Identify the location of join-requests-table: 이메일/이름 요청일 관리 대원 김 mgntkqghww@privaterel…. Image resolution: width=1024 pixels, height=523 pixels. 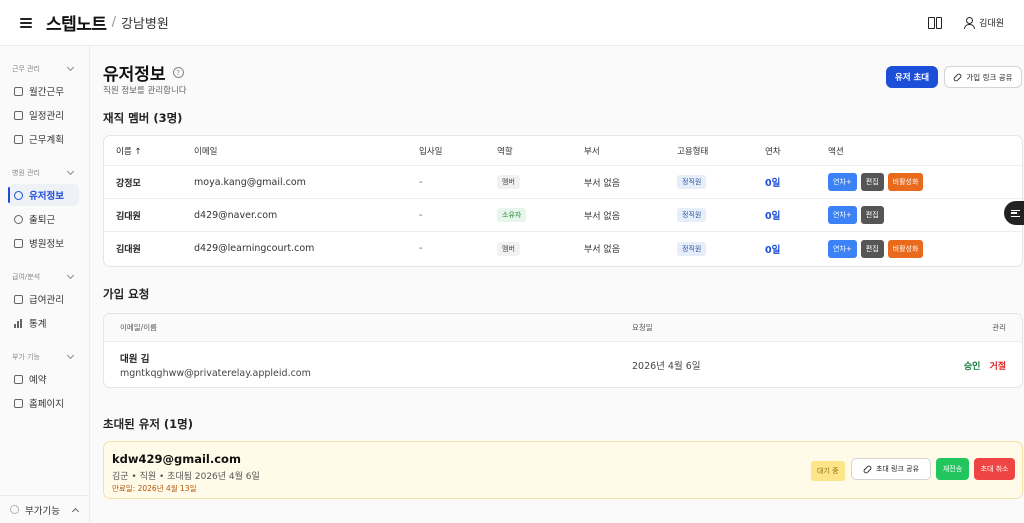
(563, 350).